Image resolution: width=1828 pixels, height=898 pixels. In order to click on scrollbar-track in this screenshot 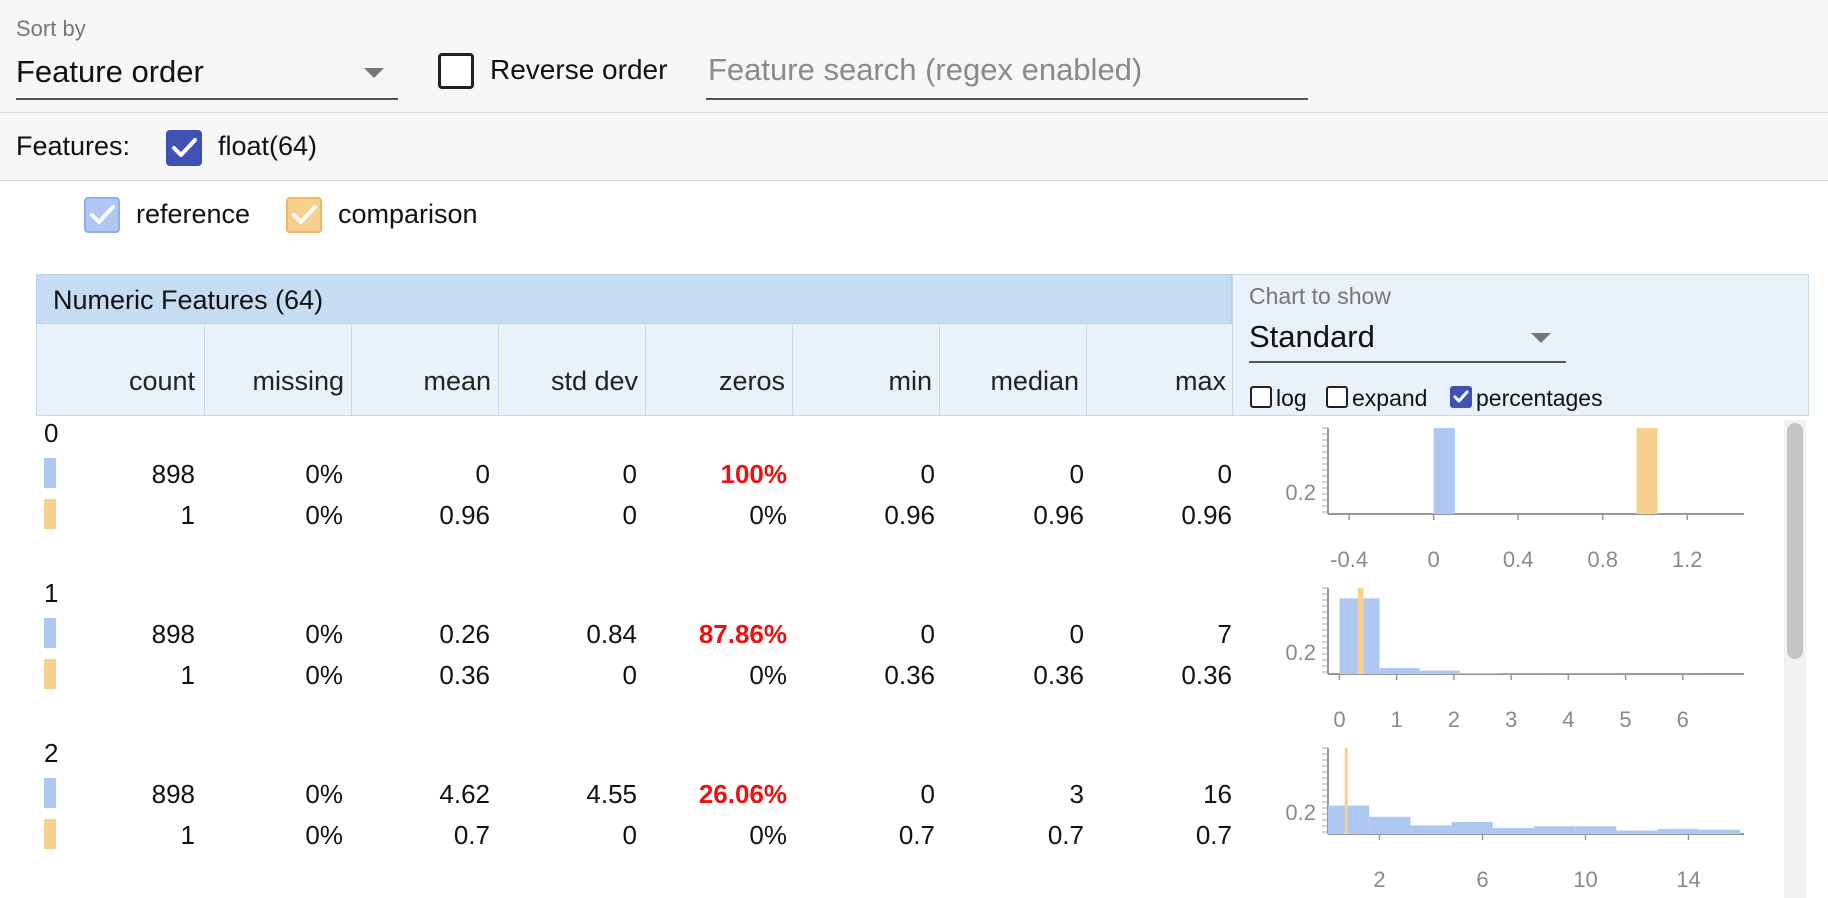, I will do `click(1795, 659)`.